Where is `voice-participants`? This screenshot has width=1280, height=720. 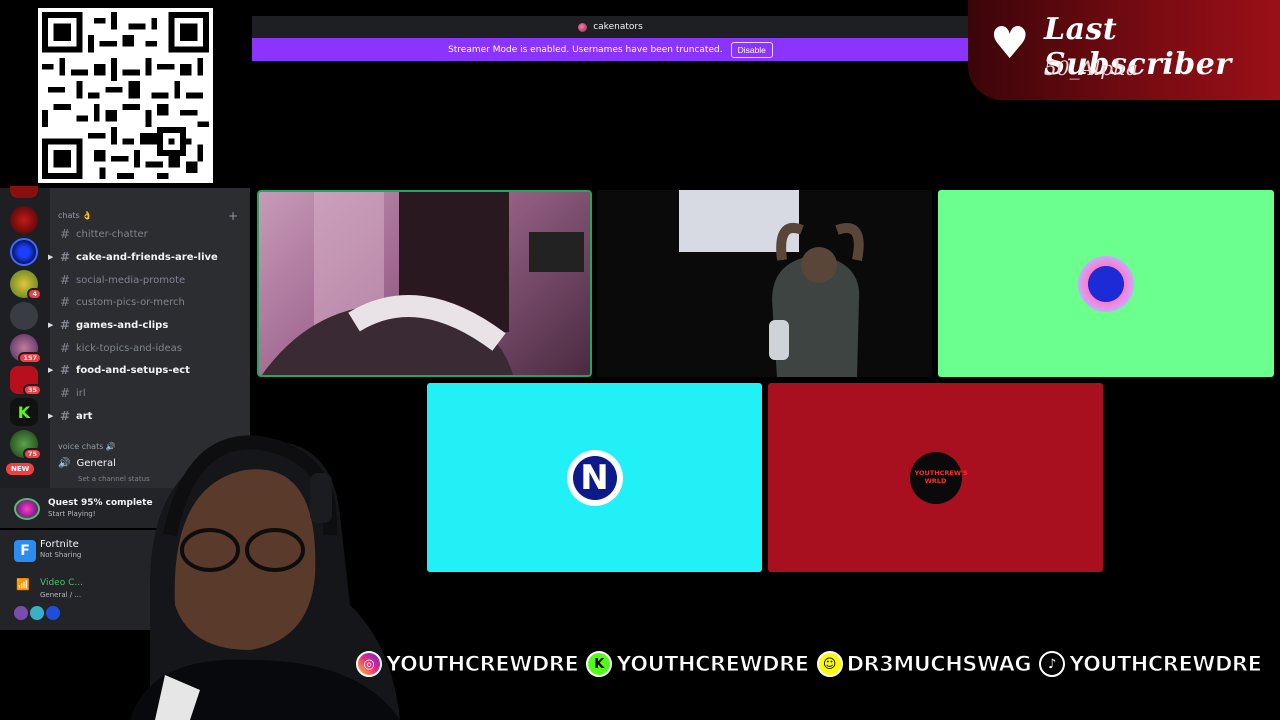 voice-participants is located at coordinates (37, 613).